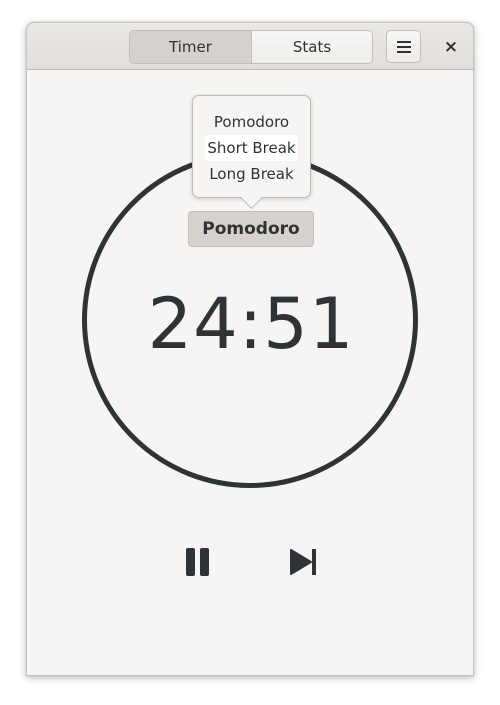 The height and width of the screenshot is (705, 500). I want to click on close-icon: ×, so click(451, 47).